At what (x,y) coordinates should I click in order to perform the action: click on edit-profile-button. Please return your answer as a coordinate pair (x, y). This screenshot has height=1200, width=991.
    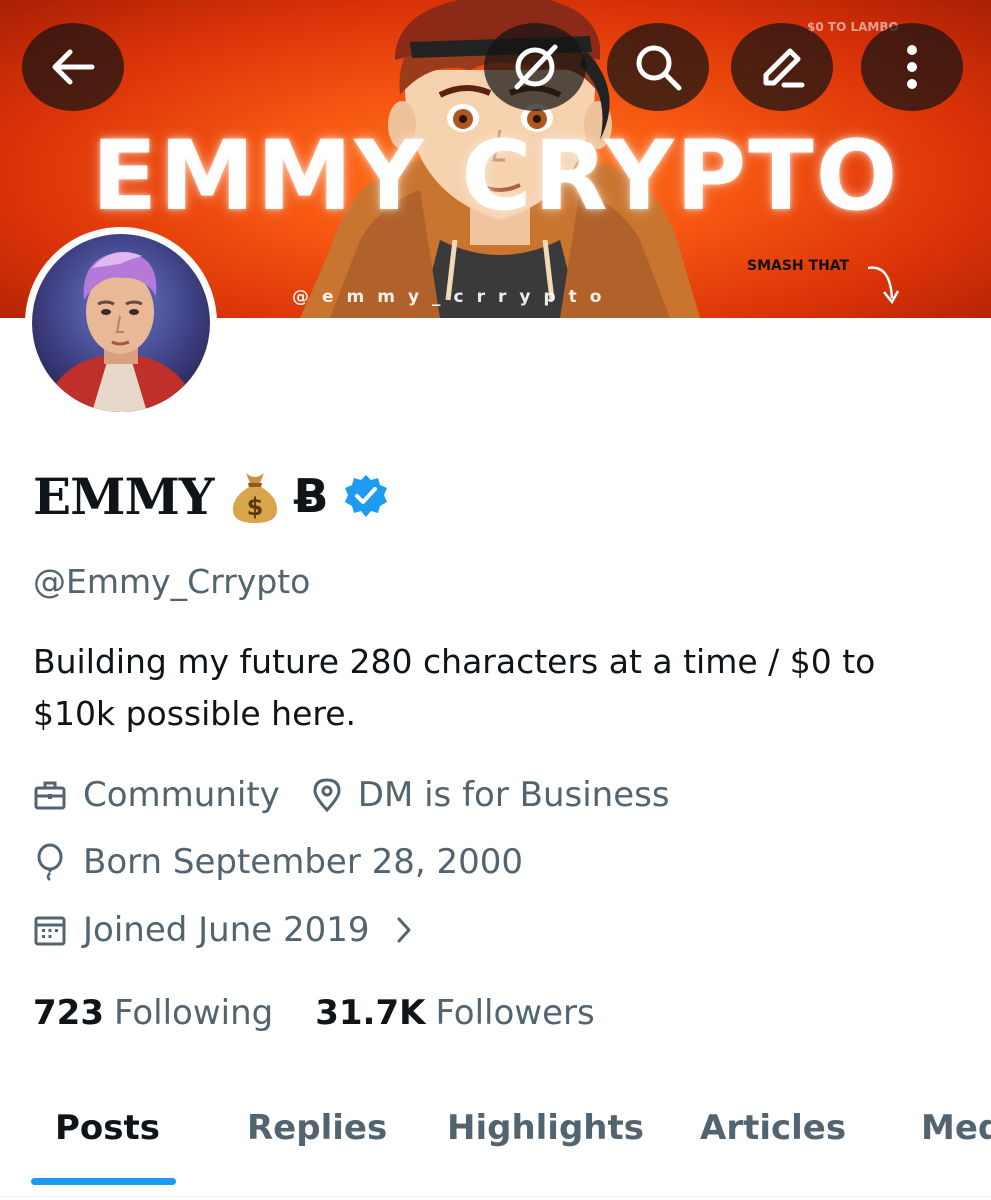
    Looking at the image, I should click on (782, 67).